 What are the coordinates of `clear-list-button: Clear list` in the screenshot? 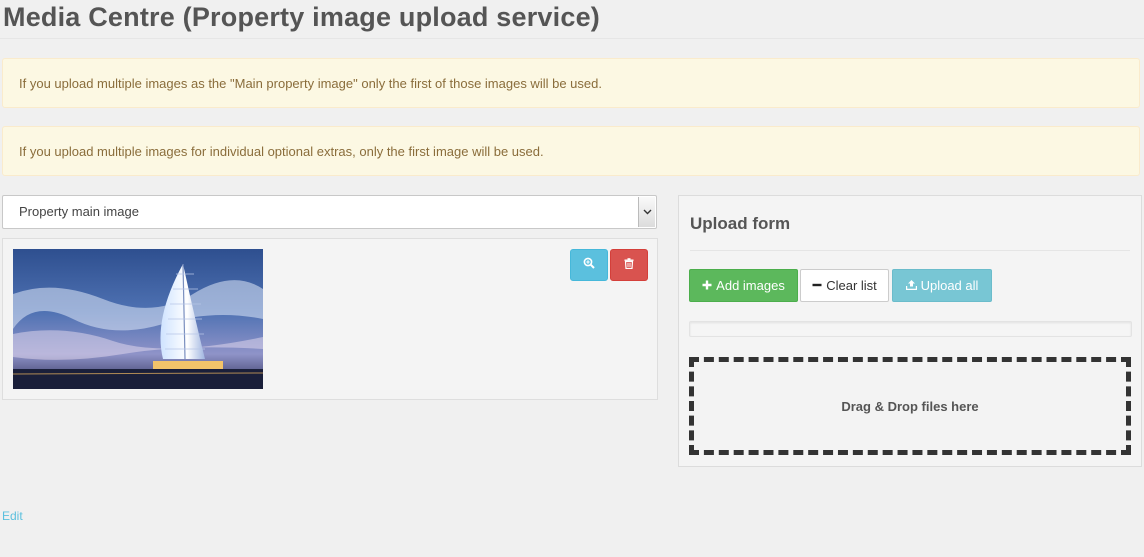 It's located at (844, 285).